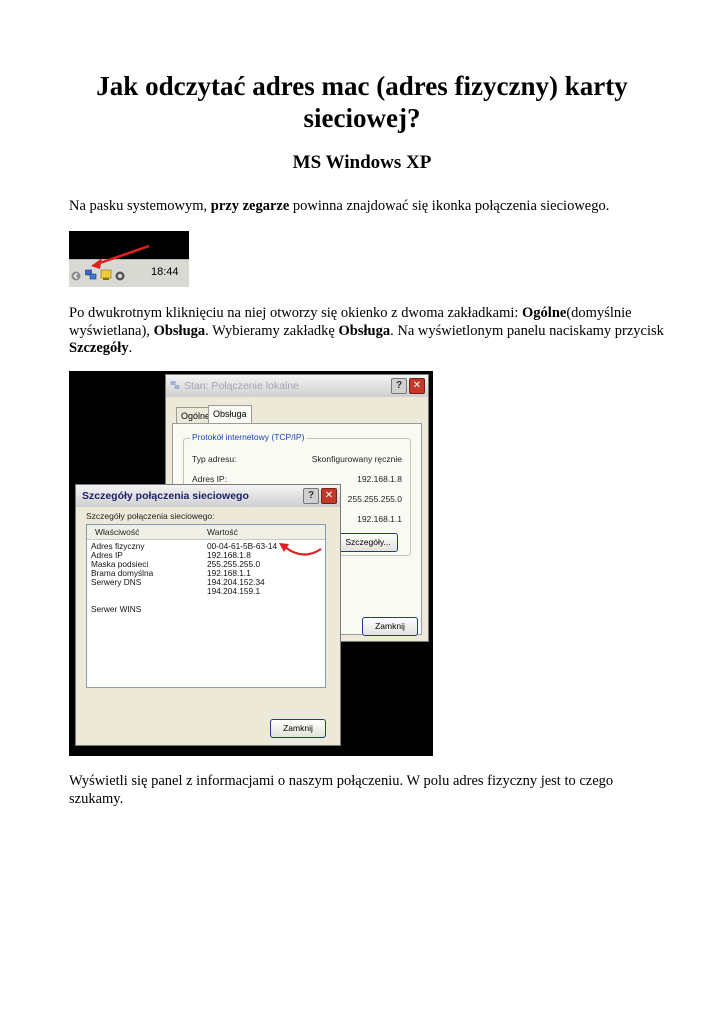 This screenshot has width=724, height=1024. Describe the element at coordinates (130, 348) in the screenshot. I see `text-run: .` at that location.